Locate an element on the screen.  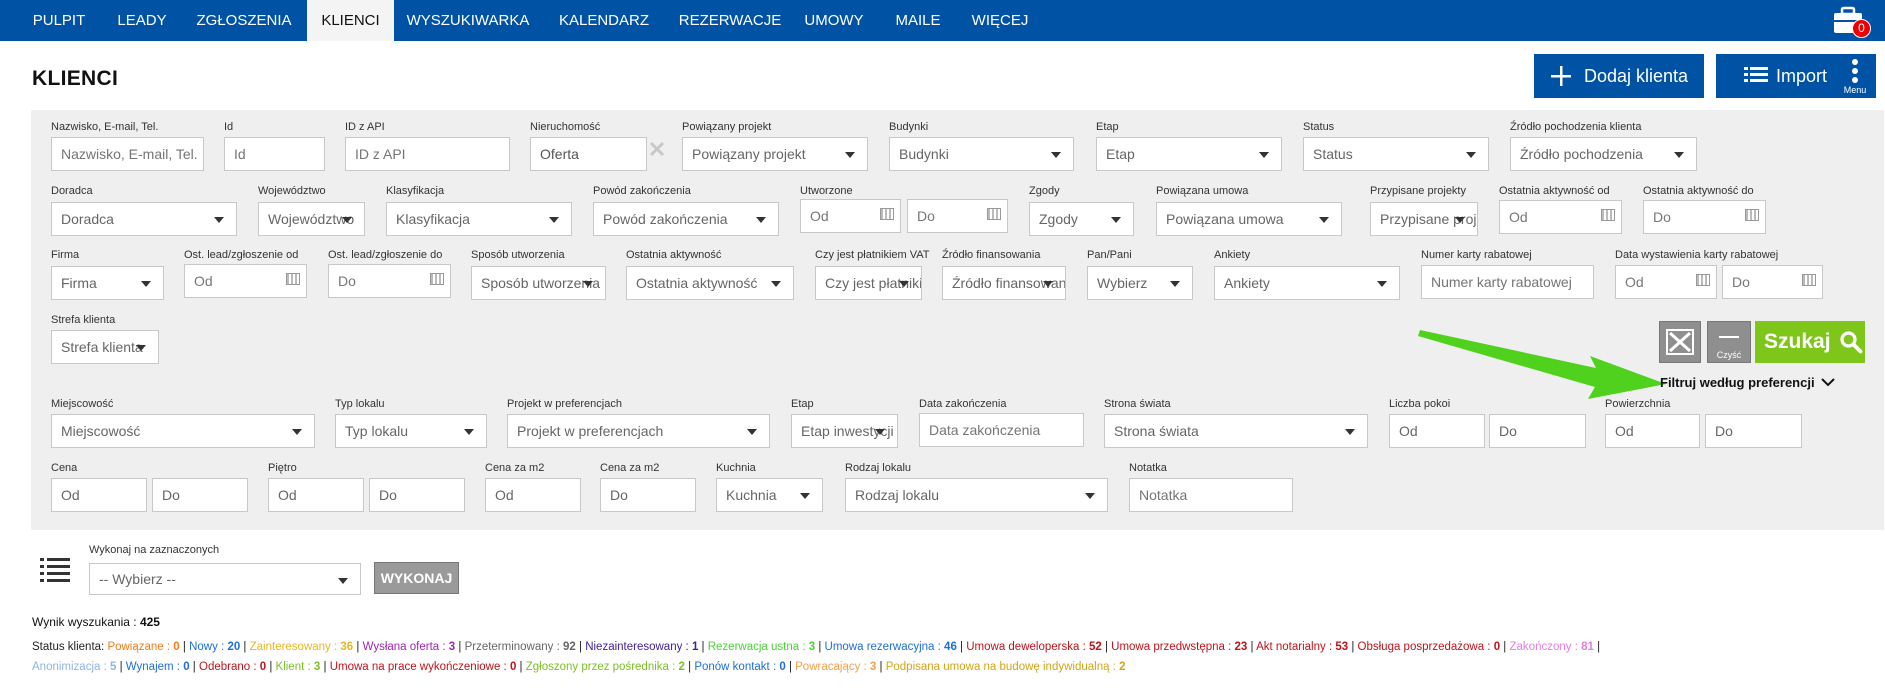
status-filter-link: Umowa na prace wykończeniowe : 0 is located at coordinates (423, 667).